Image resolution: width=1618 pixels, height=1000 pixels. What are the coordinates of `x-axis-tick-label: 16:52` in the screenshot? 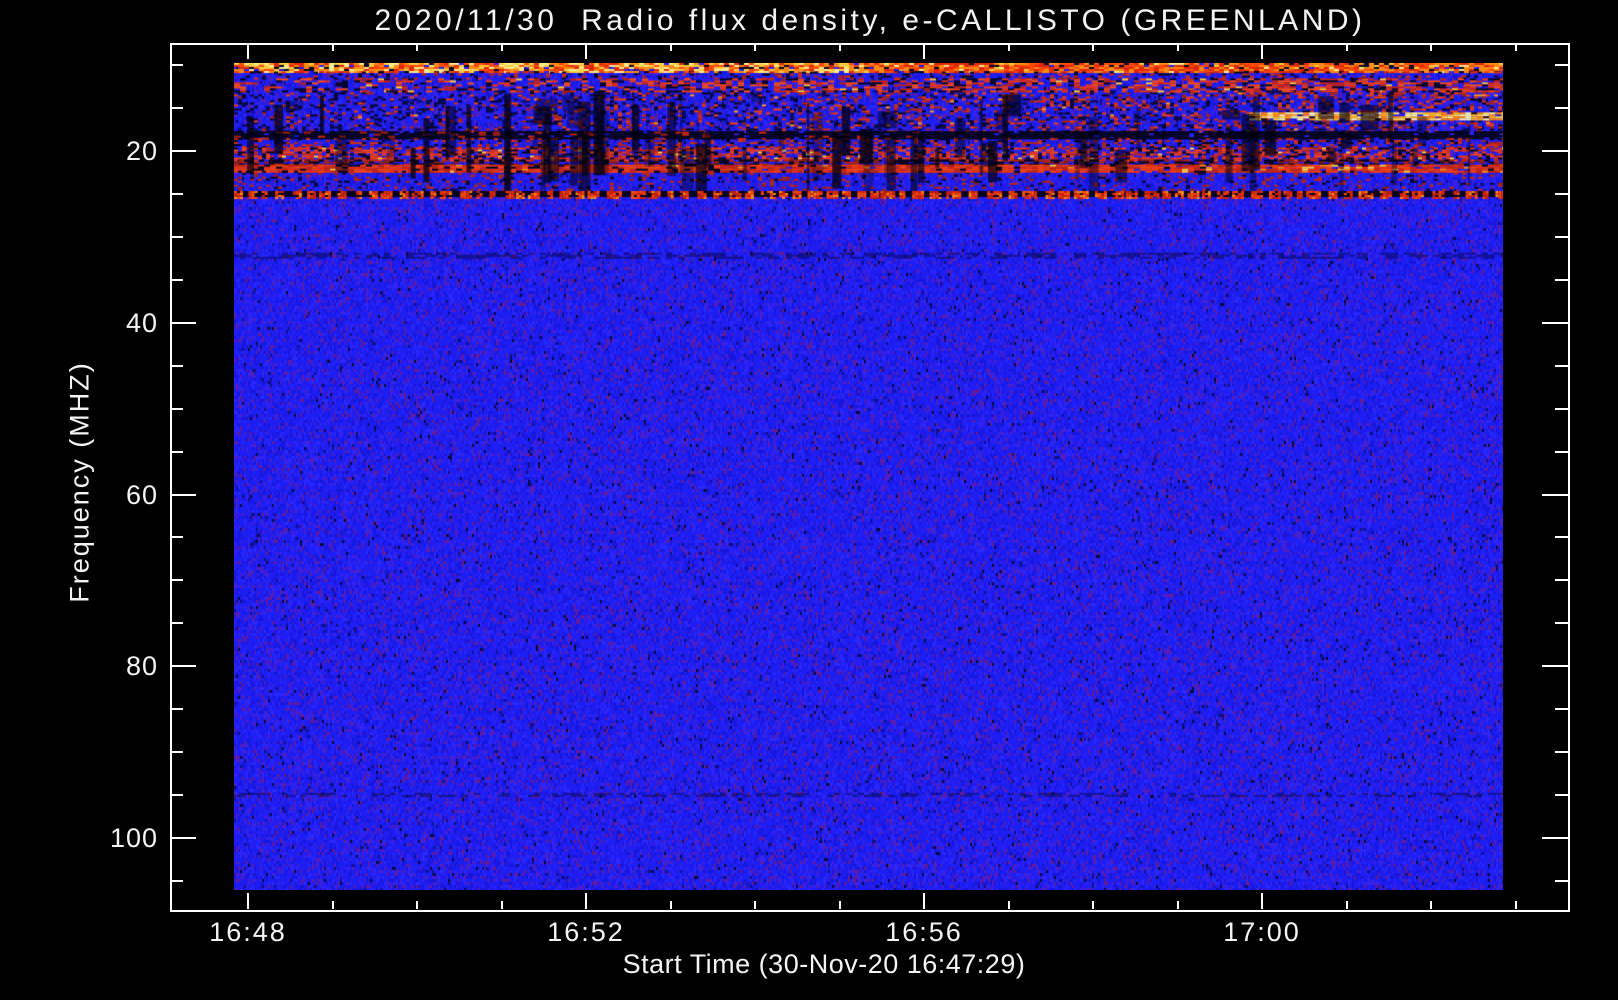 It's located at (586, 932).